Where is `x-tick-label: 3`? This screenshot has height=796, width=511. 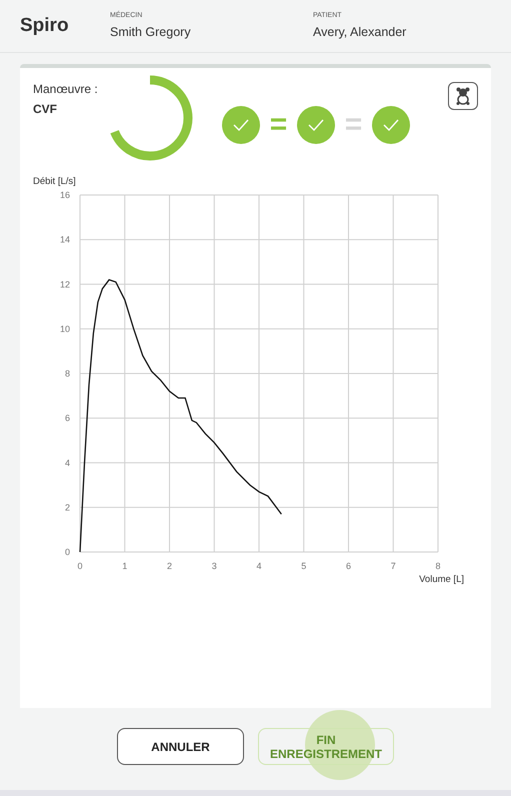 x-tick-label: 3 is located at coordinates (214, 566).